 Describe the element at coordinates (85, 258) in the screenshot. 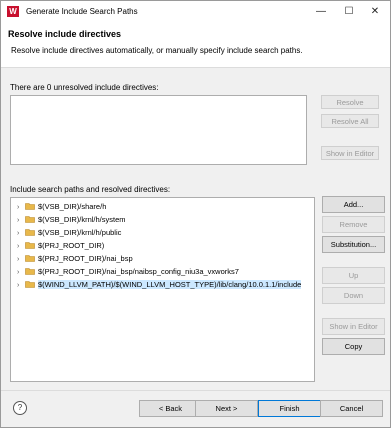

I see `tree-item-label: $(PRJ_ROOT_DIR)/nai_bsp` at that location.